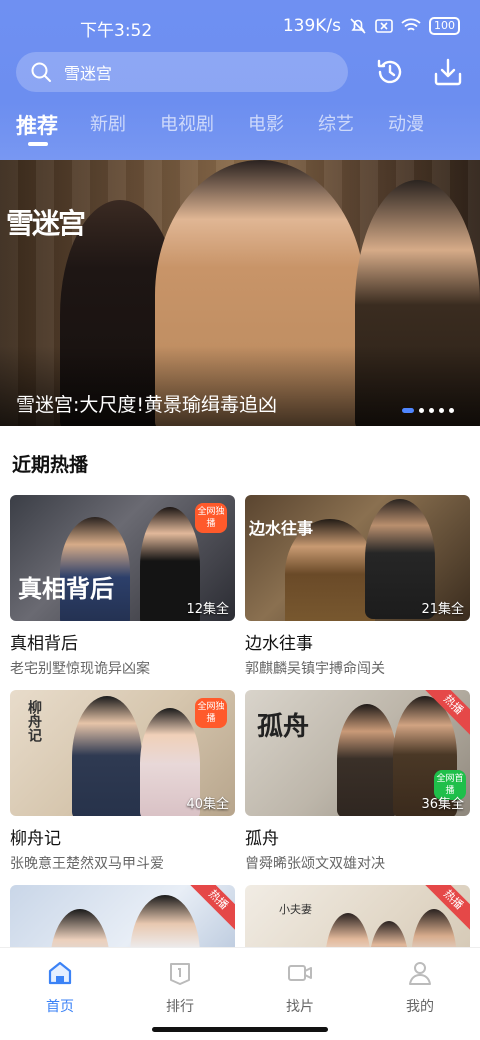 This screenshot has width=480, height=1040. Describe the element at coordinates (207, 804) in the screenshot. I see `episode-count: 40集全` at that location.